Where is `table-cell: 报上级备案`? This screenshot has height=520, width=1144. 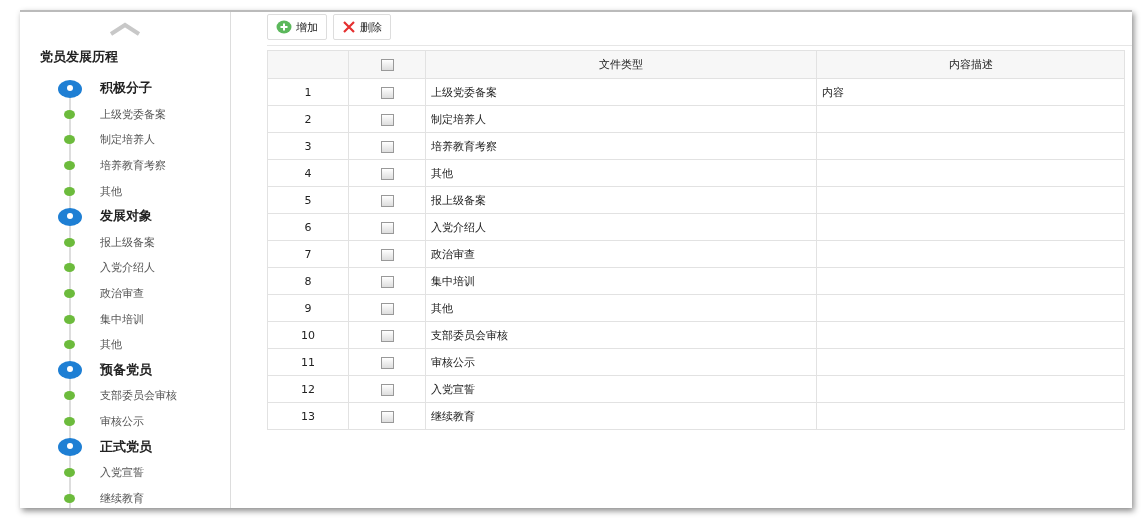 table-cell: 报上级备案 is located at coordinates (458, 200).